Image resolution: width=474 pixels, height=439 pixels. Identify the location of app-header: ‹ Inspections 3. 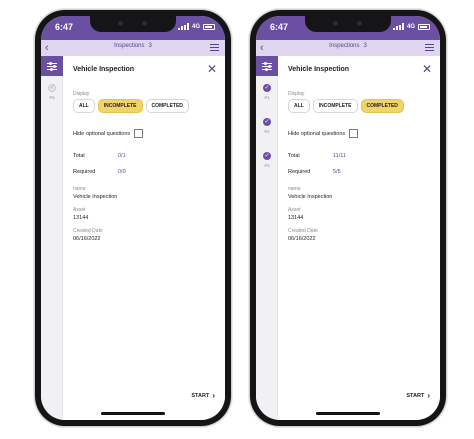
(133, 48).